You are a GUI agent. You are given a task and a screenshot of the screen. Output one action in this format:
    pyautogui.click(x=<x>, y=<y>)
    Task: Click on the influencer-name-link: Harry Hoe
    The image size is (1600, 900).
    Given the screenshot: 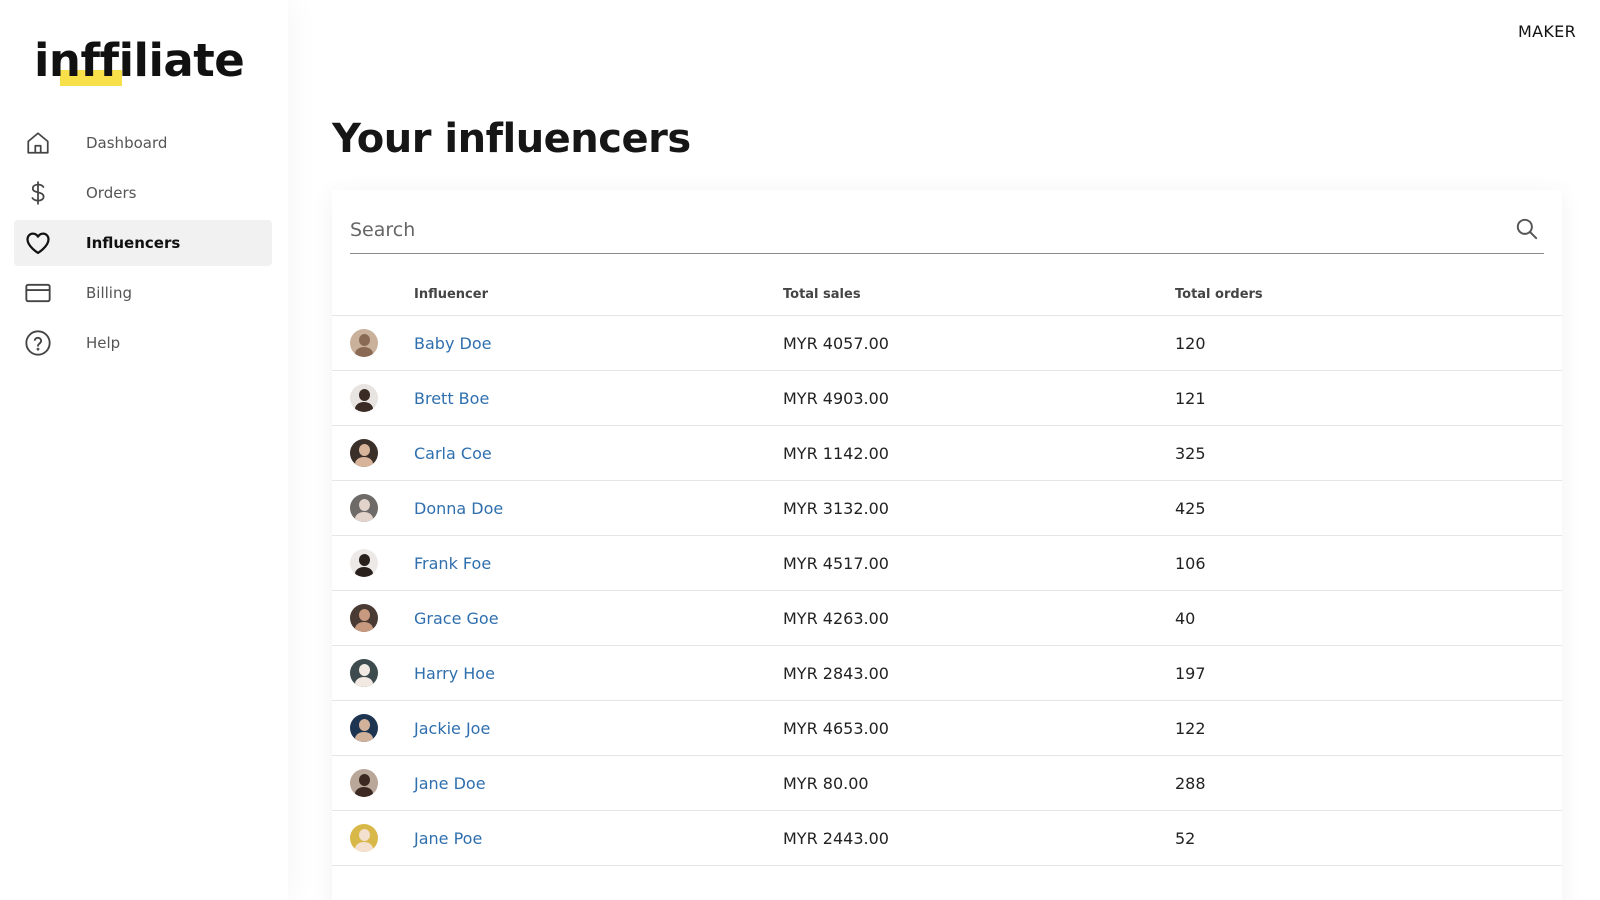 What is the action you would take?
    pyautogui.click(x=454, y=673)
    